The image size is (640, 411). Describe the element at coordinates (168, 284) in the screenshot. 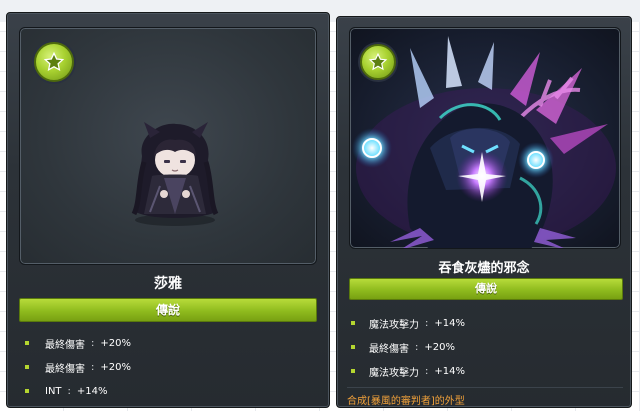

I see `card-name: 莎雅` at that location.